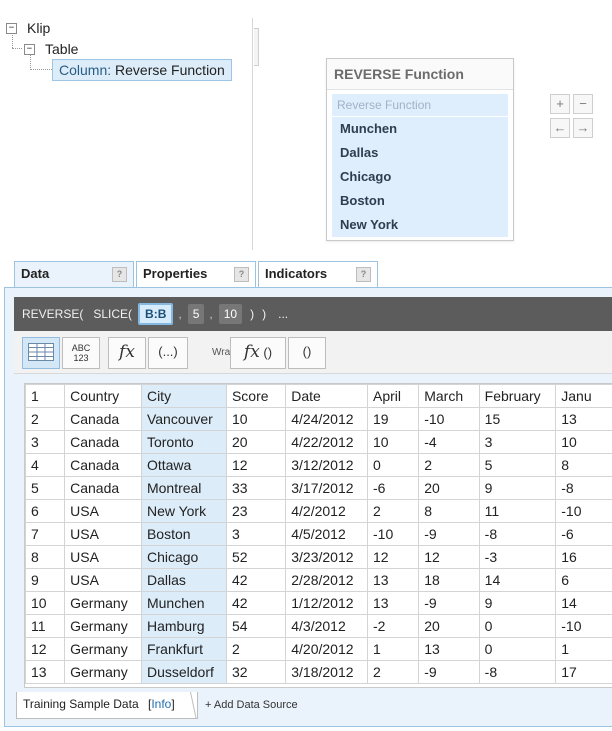  What do you see at coordinates (256, 511) in the screenshot?
I see `table-cell: 23` at bounding box center [256, 511].